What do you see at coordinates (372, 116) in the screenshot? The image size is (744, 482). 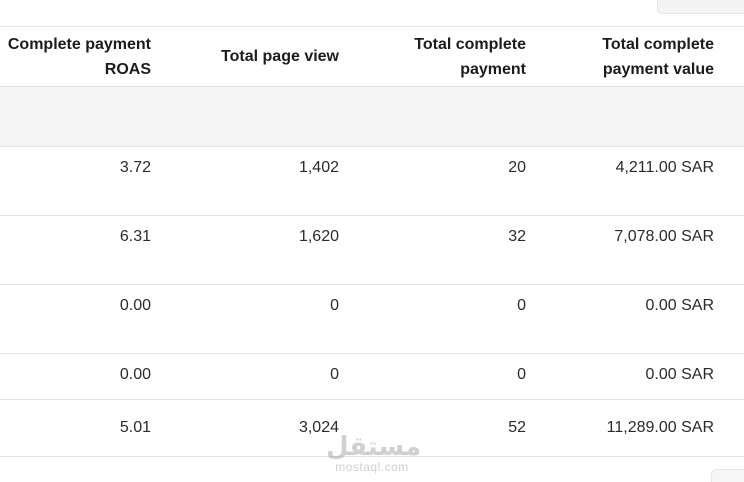 I see `table-band-row` at bounding box center [372, 116].